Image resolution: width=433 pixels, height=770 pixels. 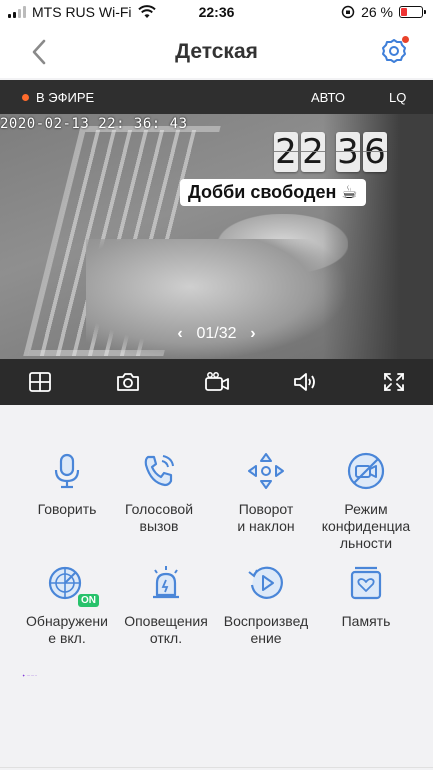 I want to click on nav-bar: Детская, so click(x=216, y=52).